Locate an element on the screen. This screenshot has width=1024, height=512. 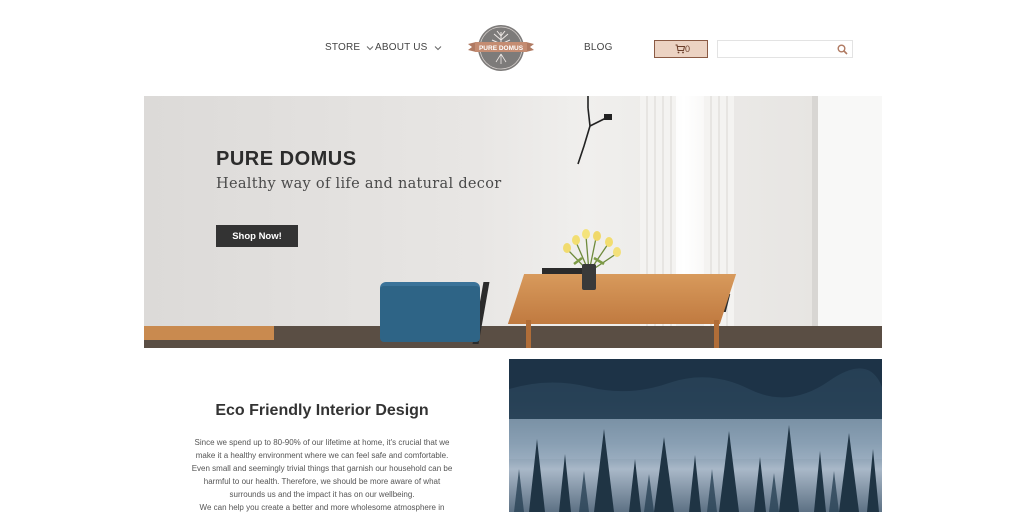
cart-button: 0 is located at coordinates (681, 49).